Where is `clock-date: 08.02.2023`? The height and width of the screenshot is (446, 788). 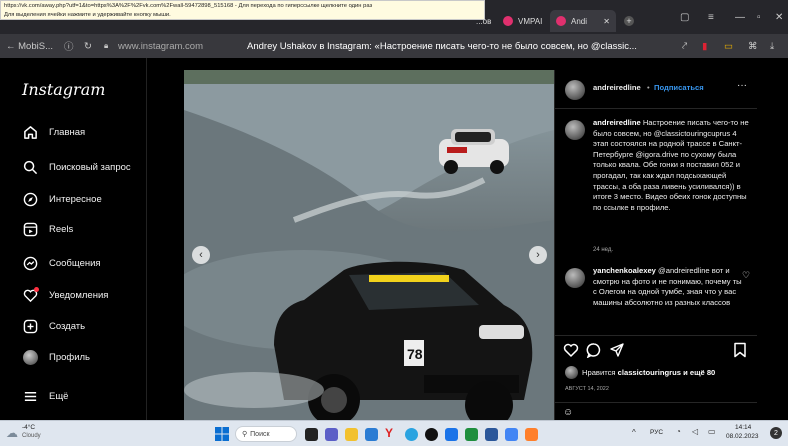 clock-date: 08.02.2023 is located at coordinates (742, 436).